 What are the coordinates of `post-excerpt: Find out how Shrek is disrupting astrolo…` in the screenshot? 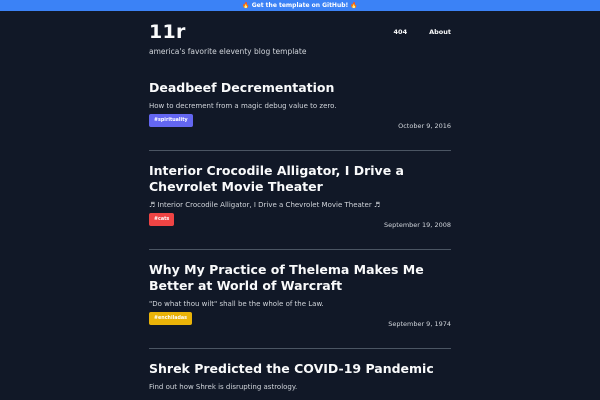 It's located at (223, 387).